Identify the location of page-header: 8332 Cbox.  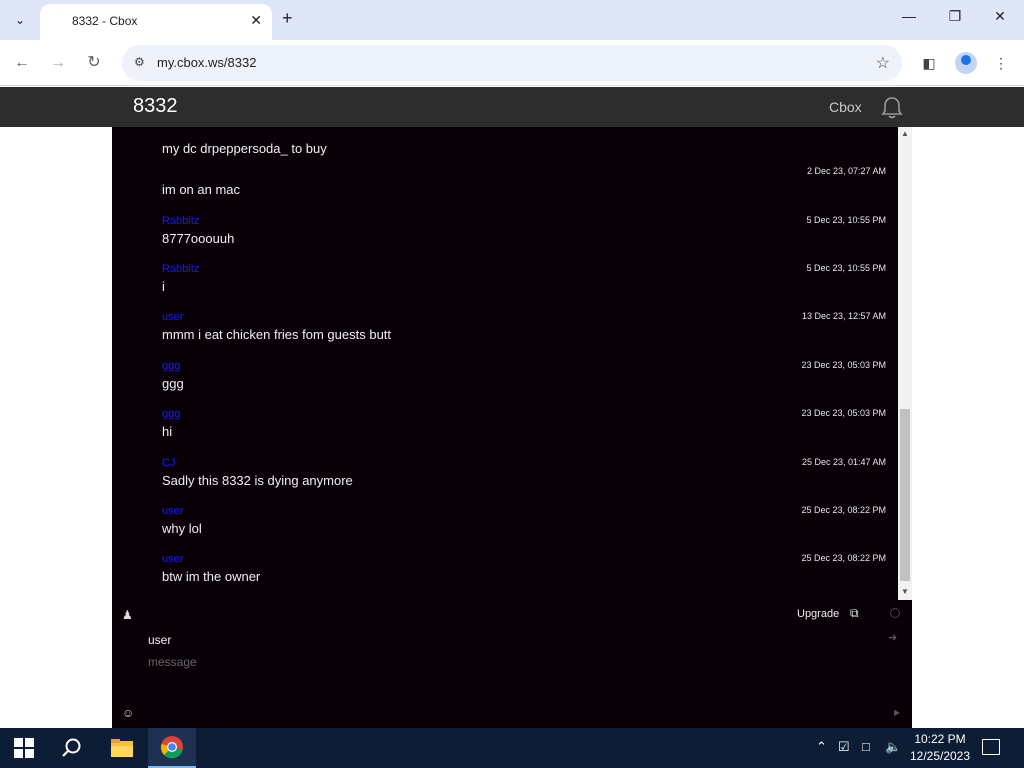
(512, 107).